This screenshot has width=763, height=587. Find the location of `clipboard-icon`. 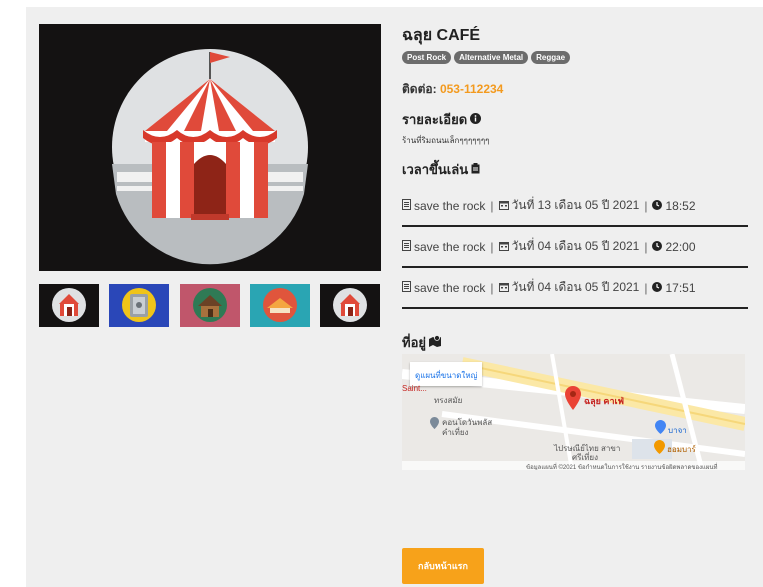

clipboard-icon is located at coordinates (475, 169).